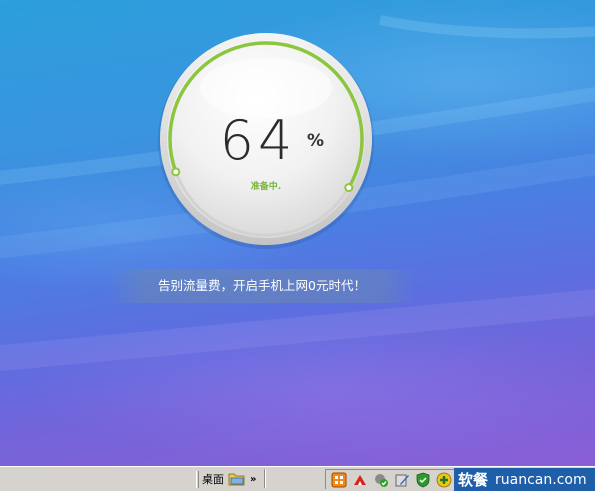 The image size is (595, 491). I want to click on tray-red-icon, so click(360, 480).